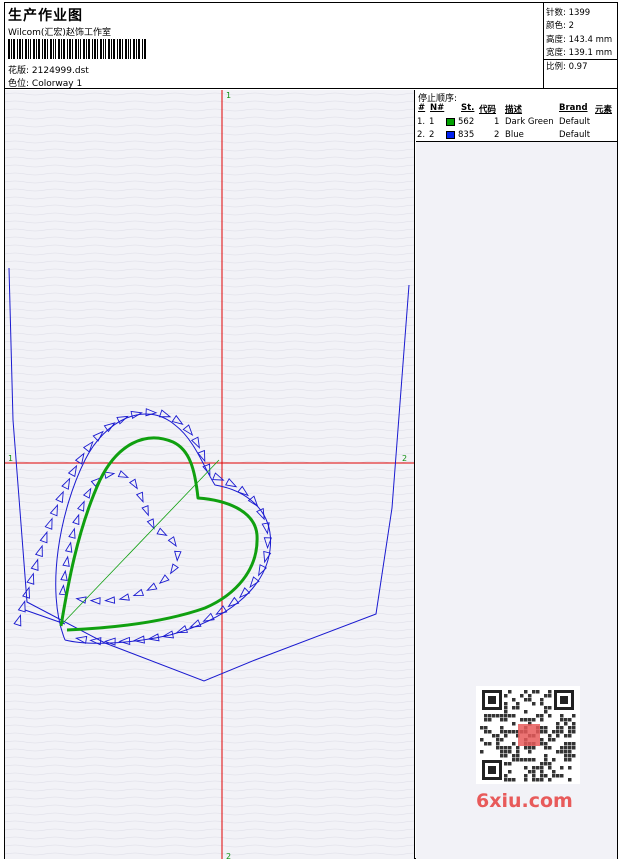 This screenshot has width=620, height=861. I want to click on row-code: 1, so click(497, 122).